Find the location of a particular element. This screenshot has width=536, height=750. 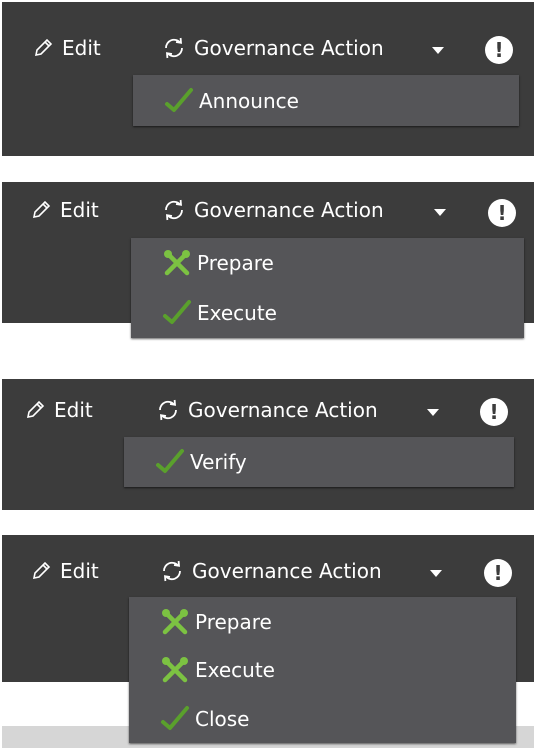

menu-item-announce: Announce is located at coordinates (326, 100).